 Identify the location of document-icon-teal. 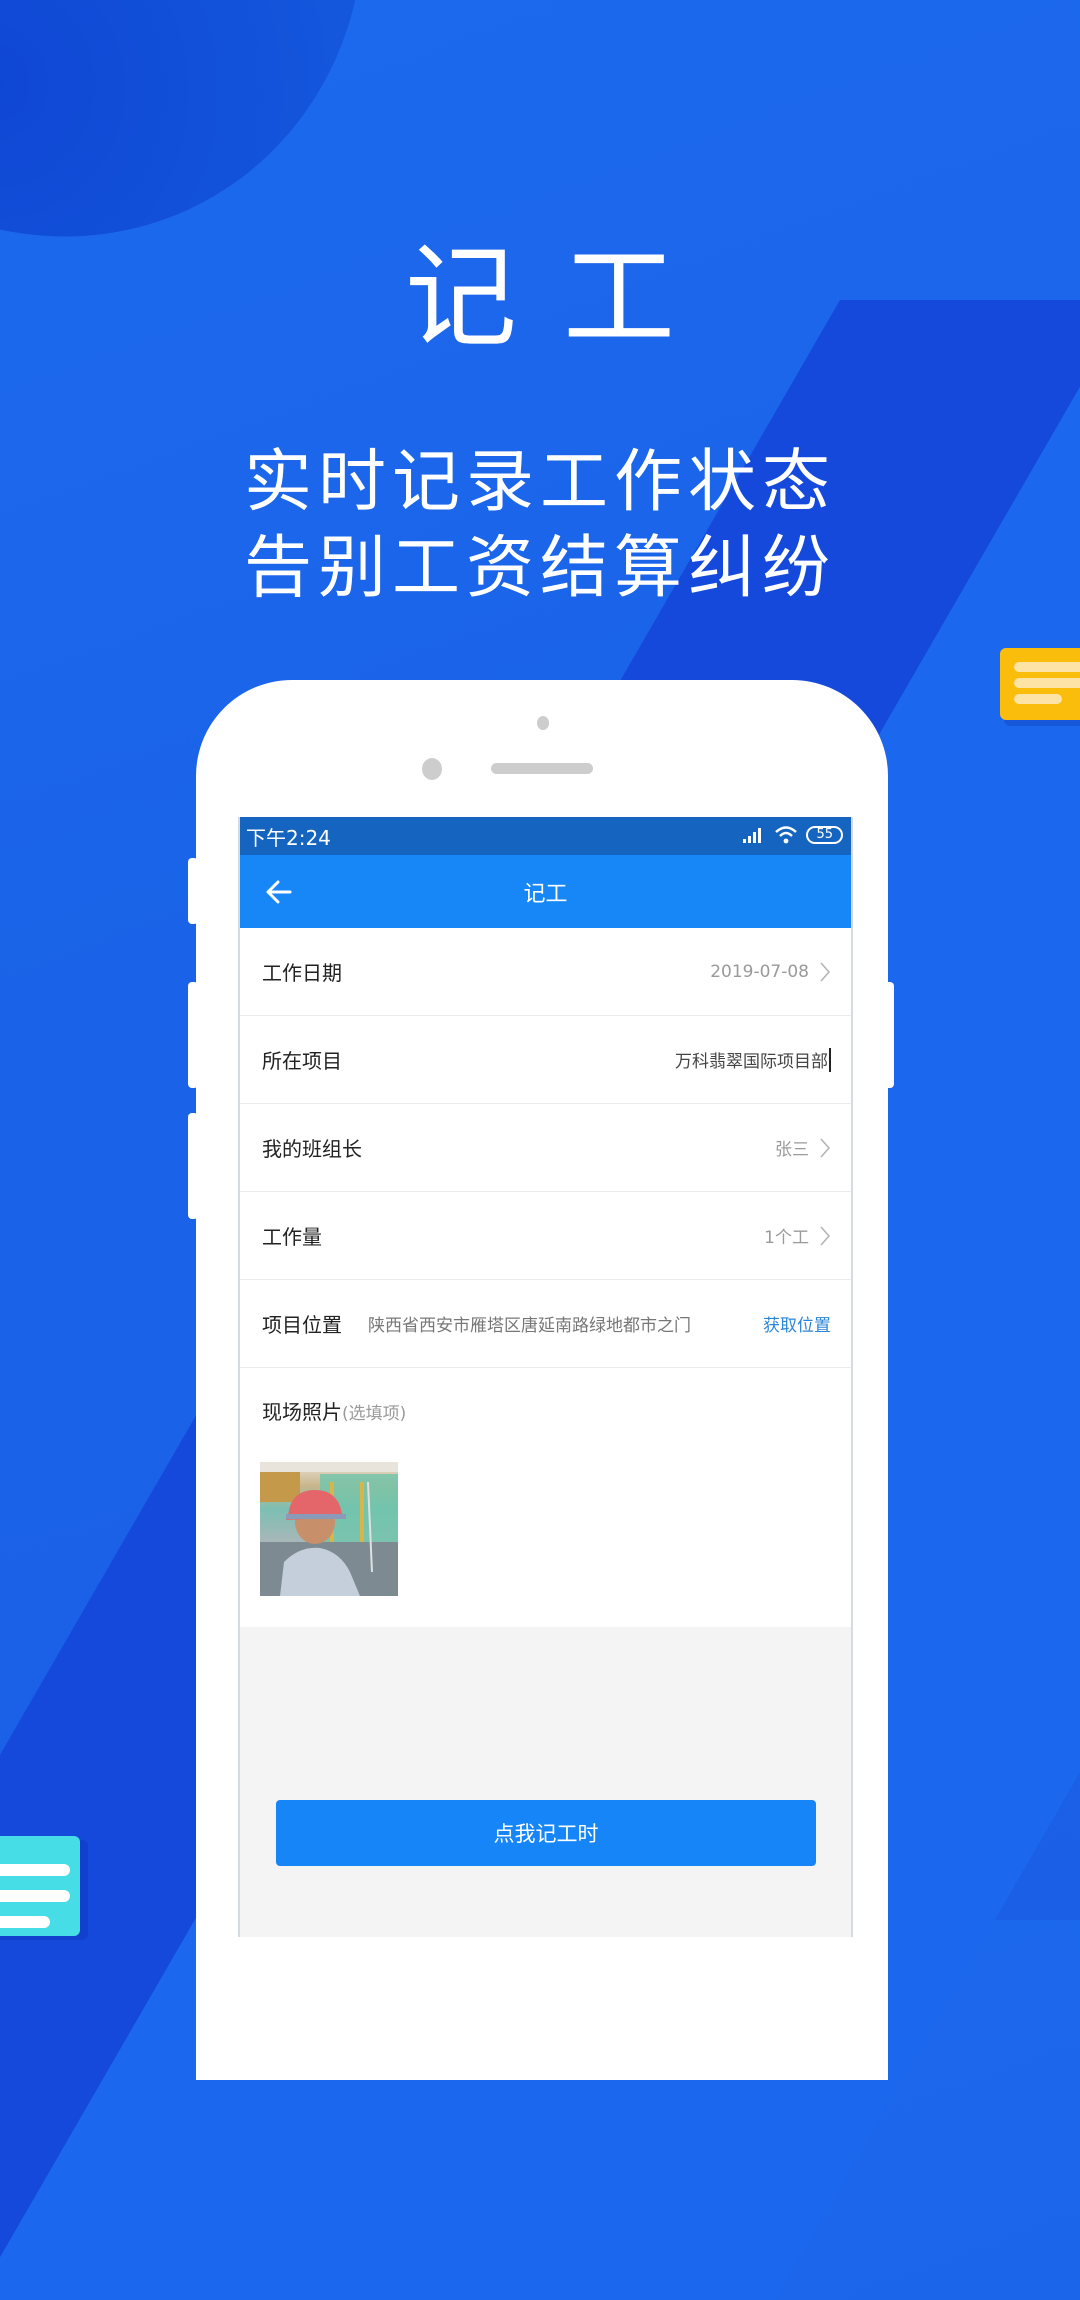
(40, 1886).